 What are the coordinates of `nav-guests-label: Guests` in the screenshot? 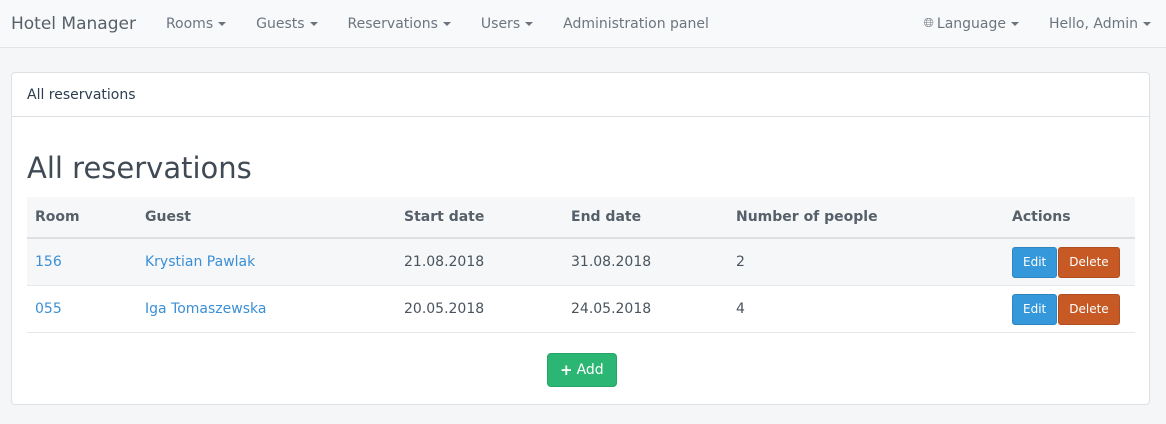 It's located at (280, 23).